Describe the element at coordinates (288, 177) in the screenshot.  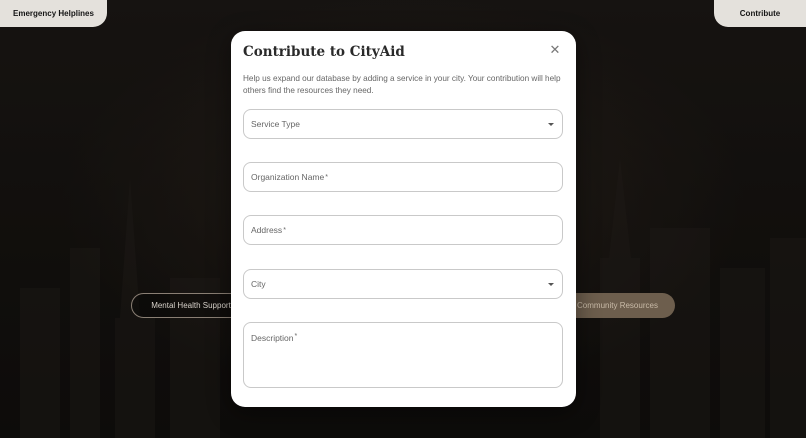
I see `organization-name-label: Organization Name` at that location.